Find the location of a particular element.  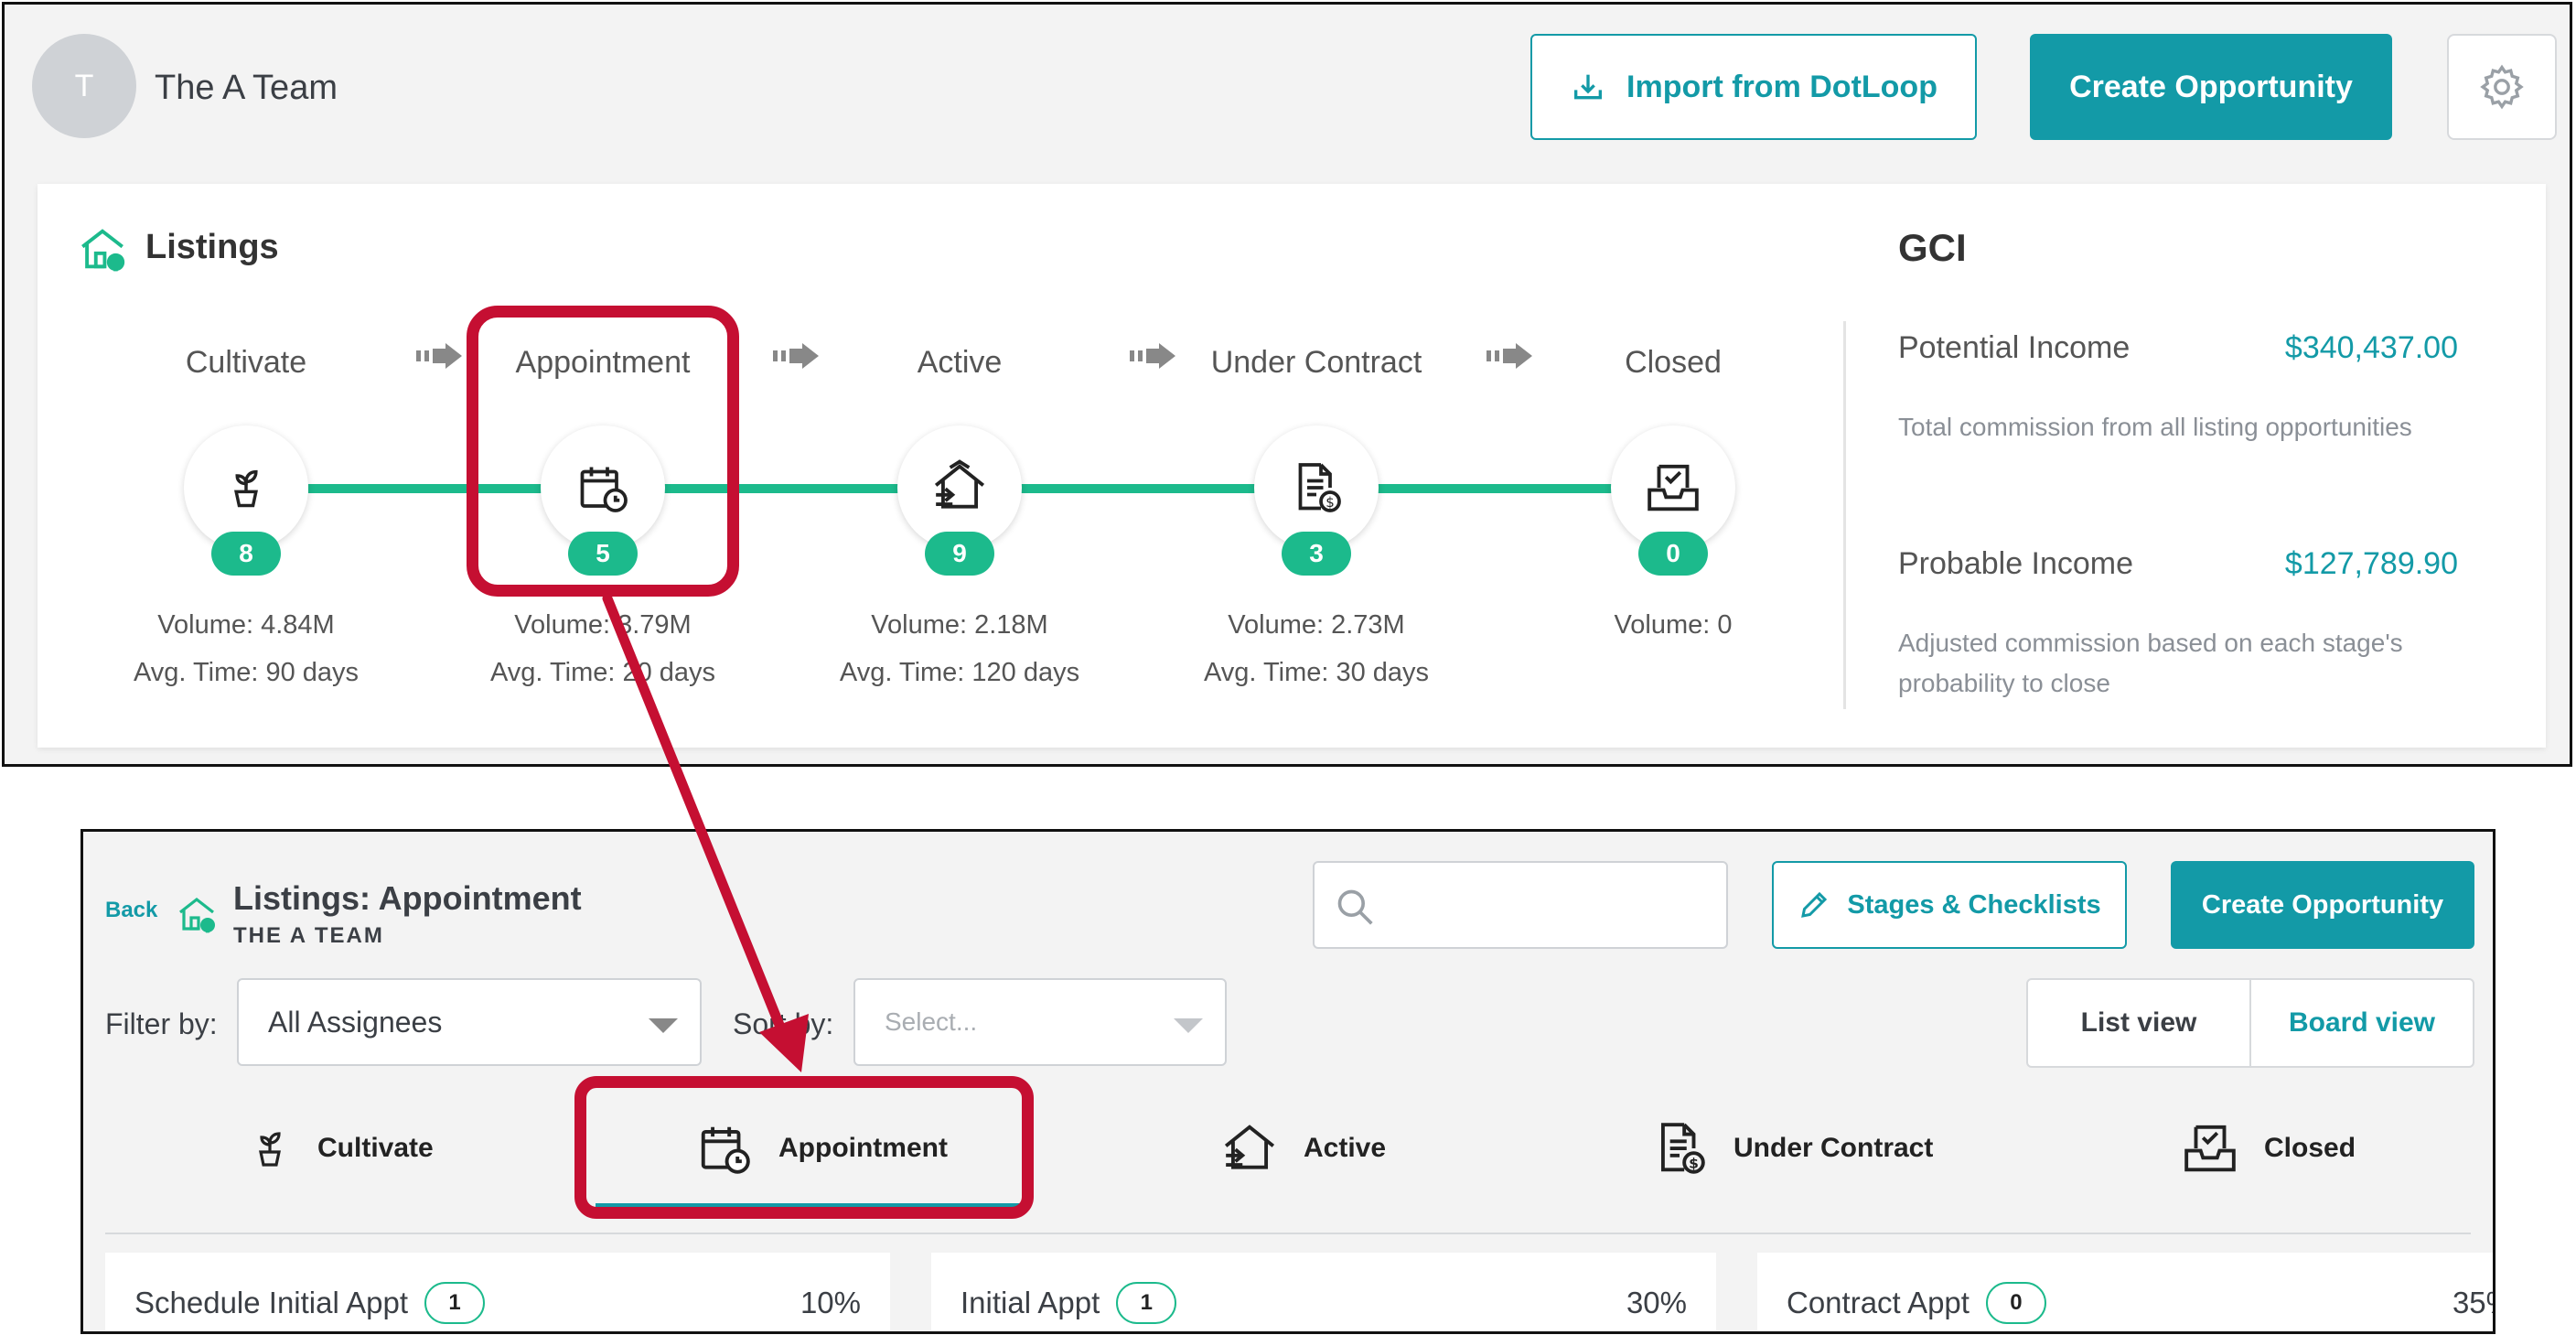

pencil-icon is located at coordinates (1815, 904).